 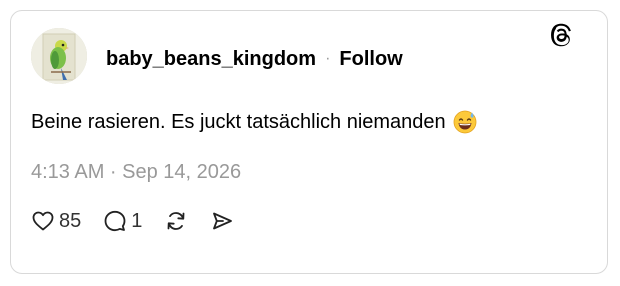 What do you see at coordinates (70, 220) in the screenshot?
I see `like-count: 85` at bounding box center [70, 220].